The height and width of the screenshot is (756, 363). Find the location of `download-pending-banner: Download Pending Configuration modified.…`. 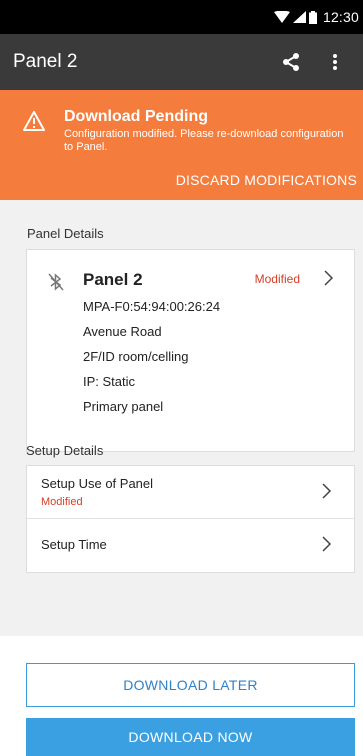

download-pending-banner: Download Pending Configuration modified.… is located at coordinates (181, 145).